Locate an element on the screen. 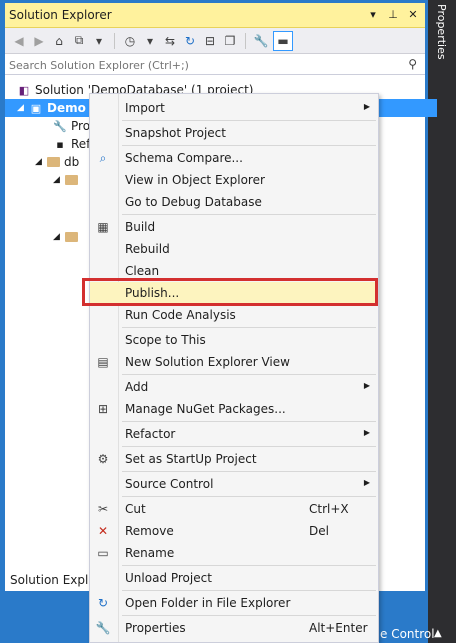 The image size is (456, 643). chevron-up-icon: ▲ is located at coordinates (438, 633).